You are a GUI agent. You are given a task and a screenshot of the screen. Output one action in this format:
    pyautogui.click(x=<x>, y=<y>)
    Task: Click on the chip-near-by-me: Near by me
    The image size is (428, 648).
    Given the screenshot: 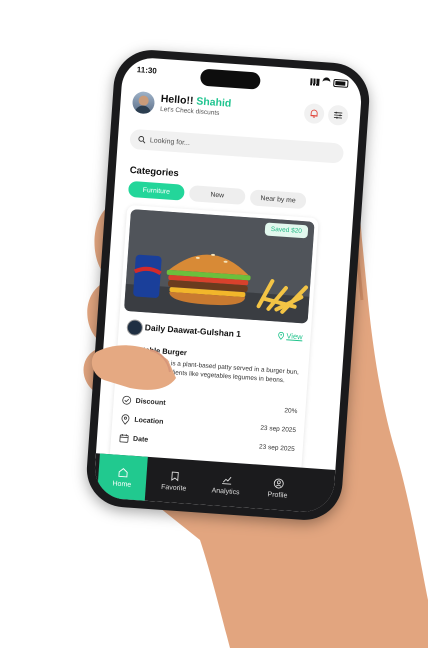 What is the action you would take?
    pyautogui.click(x=278, y=199)
    